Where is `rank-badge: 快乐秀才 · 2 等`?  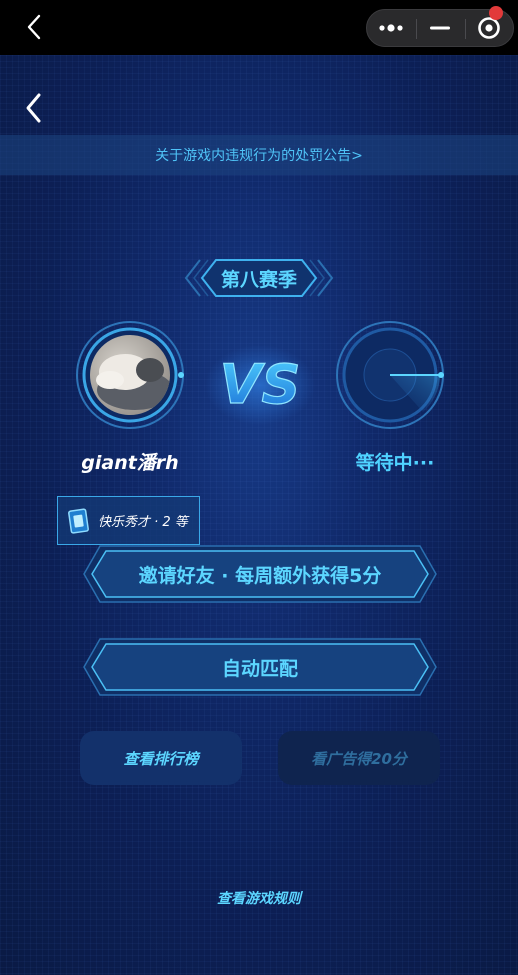 rank-badge: 快乐秀才 · 2 等 is located at coordinates (128, 520).